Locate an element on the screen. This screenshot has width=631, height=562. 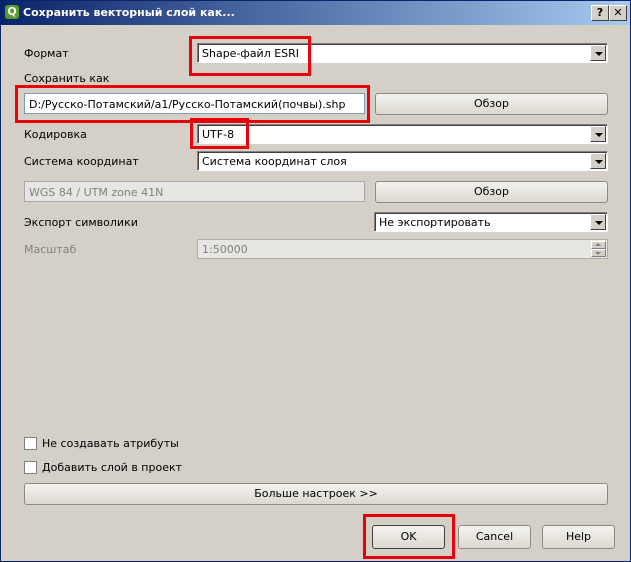
cancel-button: Cancel is located at coordinates (494, 537).